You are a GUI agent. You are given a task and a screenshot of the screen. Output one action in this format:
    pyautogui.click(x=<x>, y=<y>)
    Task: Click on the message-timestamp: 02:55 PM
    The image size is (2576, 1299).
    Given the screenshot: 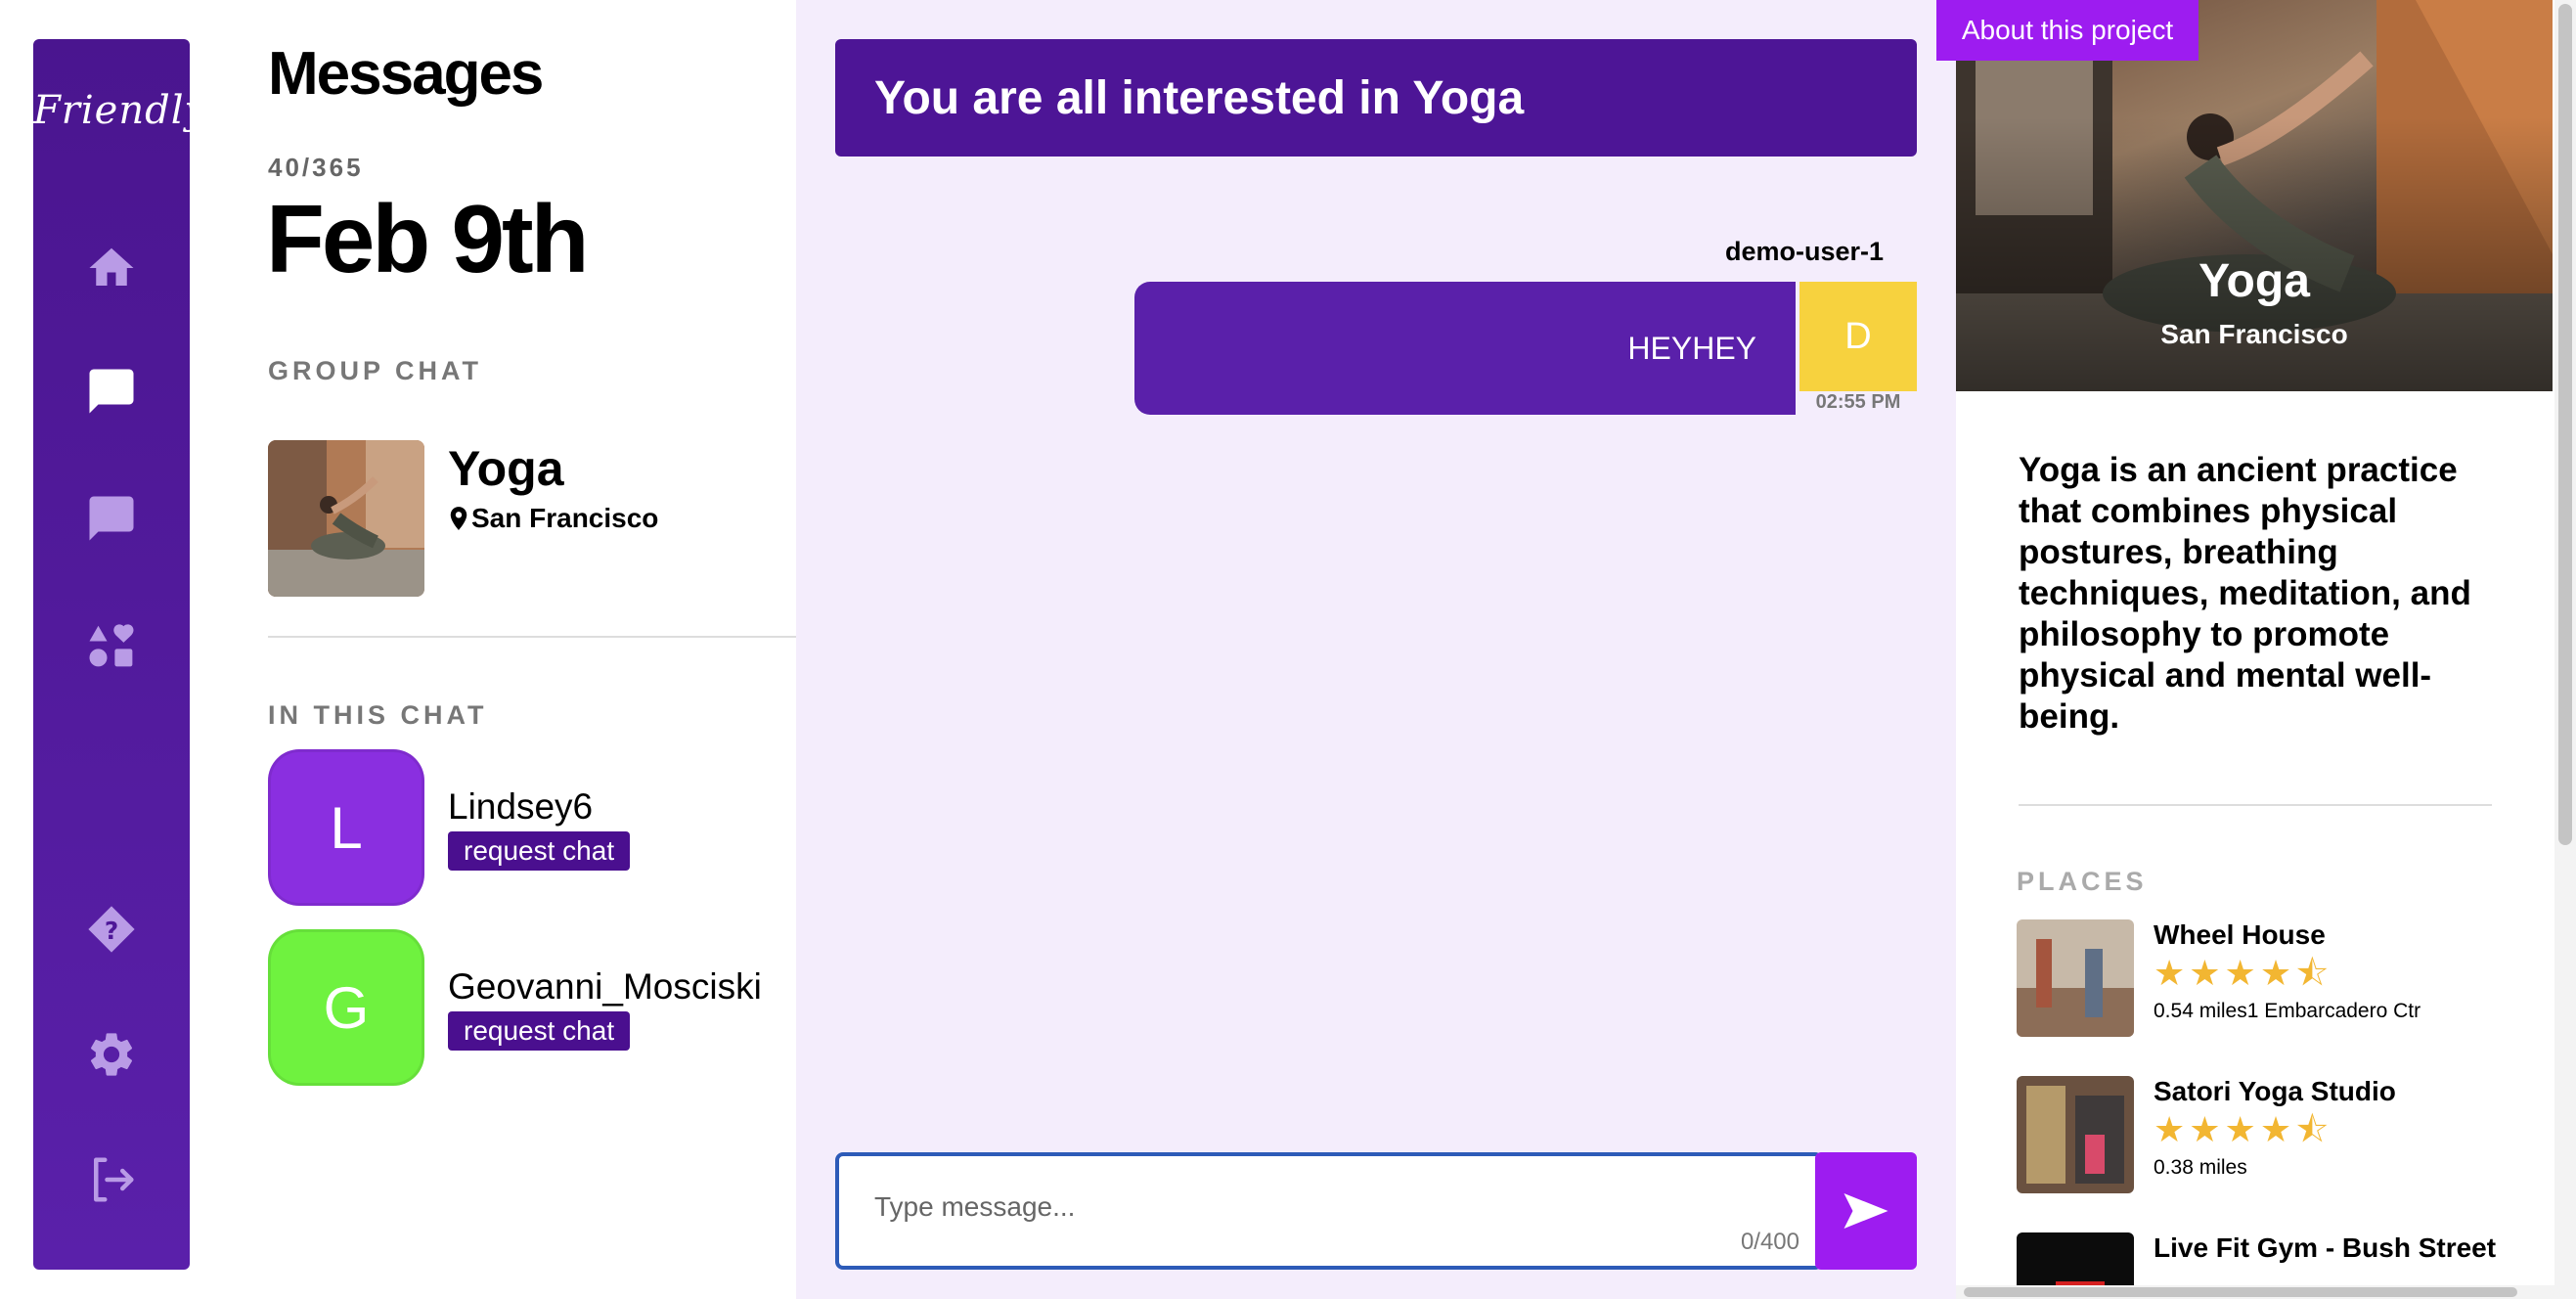 What is the action you would take?
    pyautogui.click(x=1858, y=402)
    